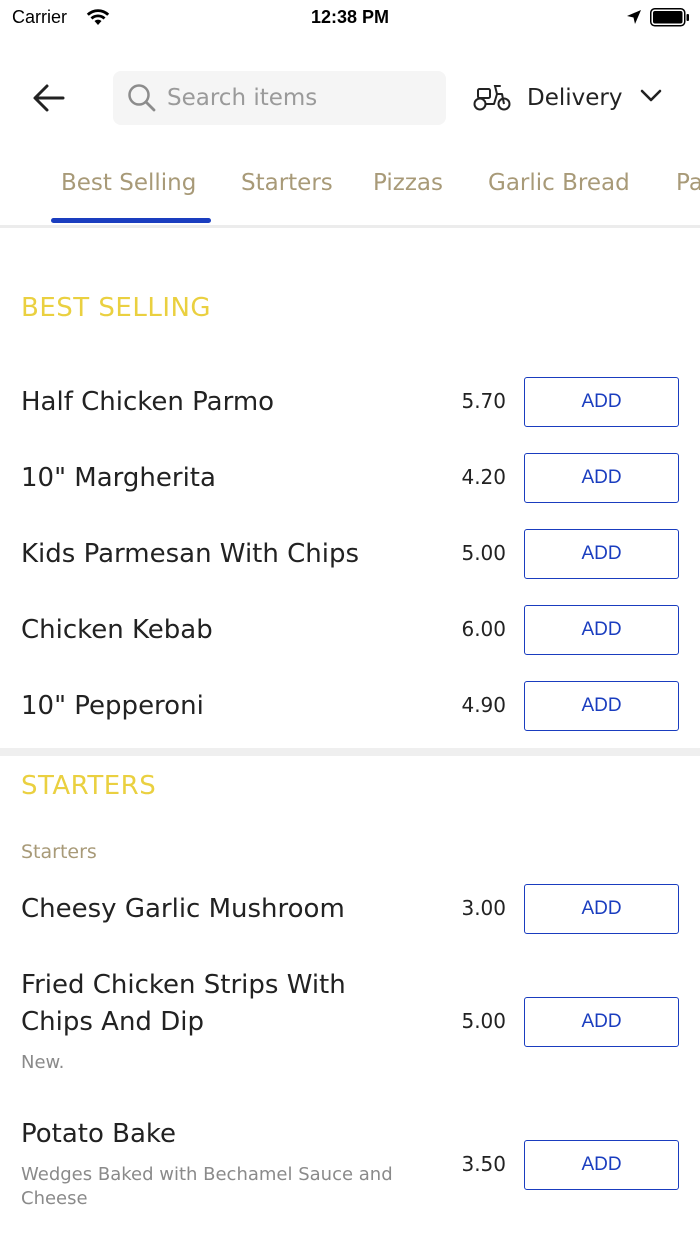 This screenshot has width=700, height=1244. Describe the element at coordinates (117, 630) in the screenshot. I see `item-name: Chicken Kebab` at that location.